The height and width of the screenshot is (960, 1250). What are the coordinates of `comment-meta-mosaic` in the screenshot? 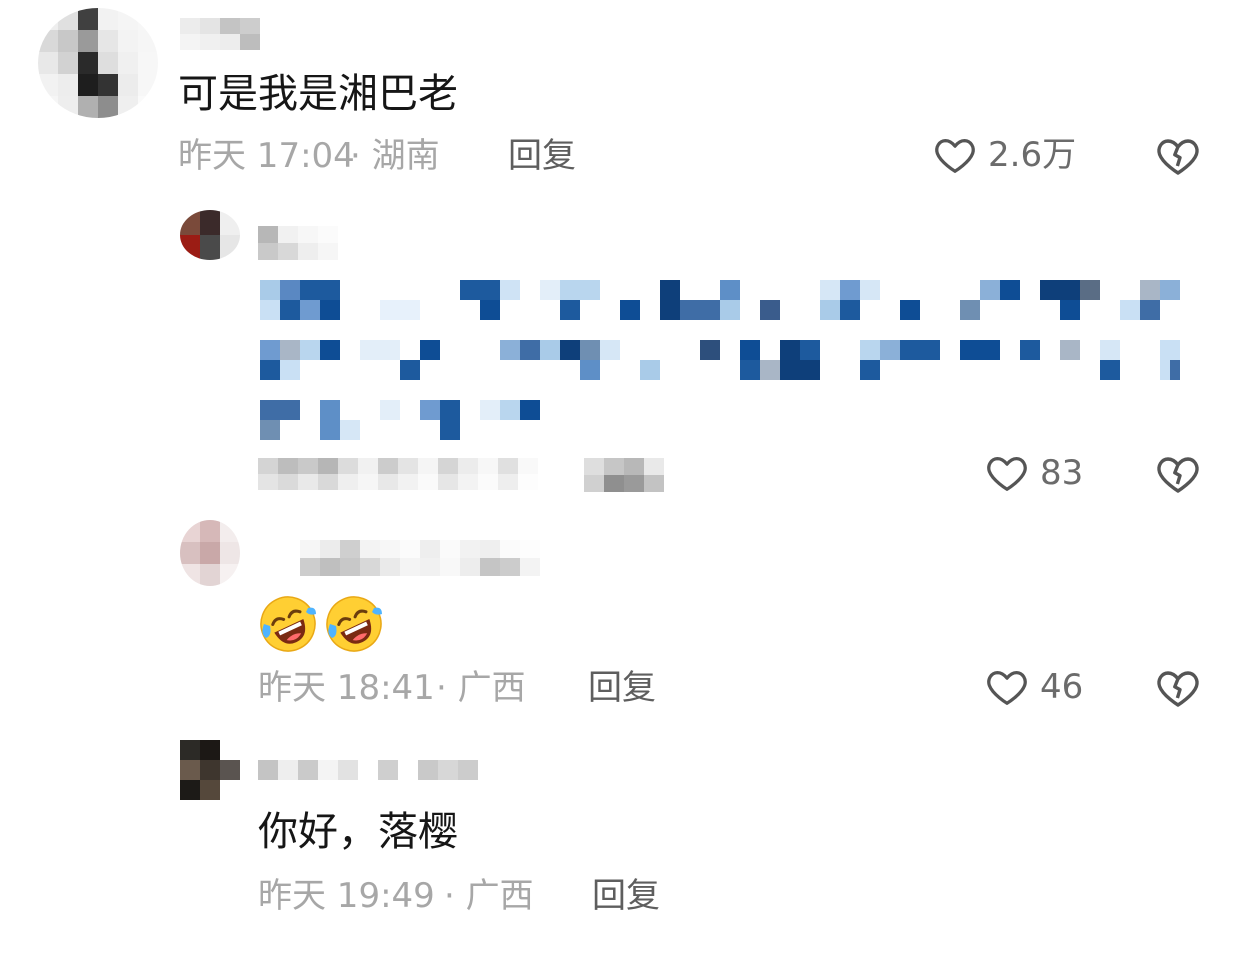 It's located at (398, 474).